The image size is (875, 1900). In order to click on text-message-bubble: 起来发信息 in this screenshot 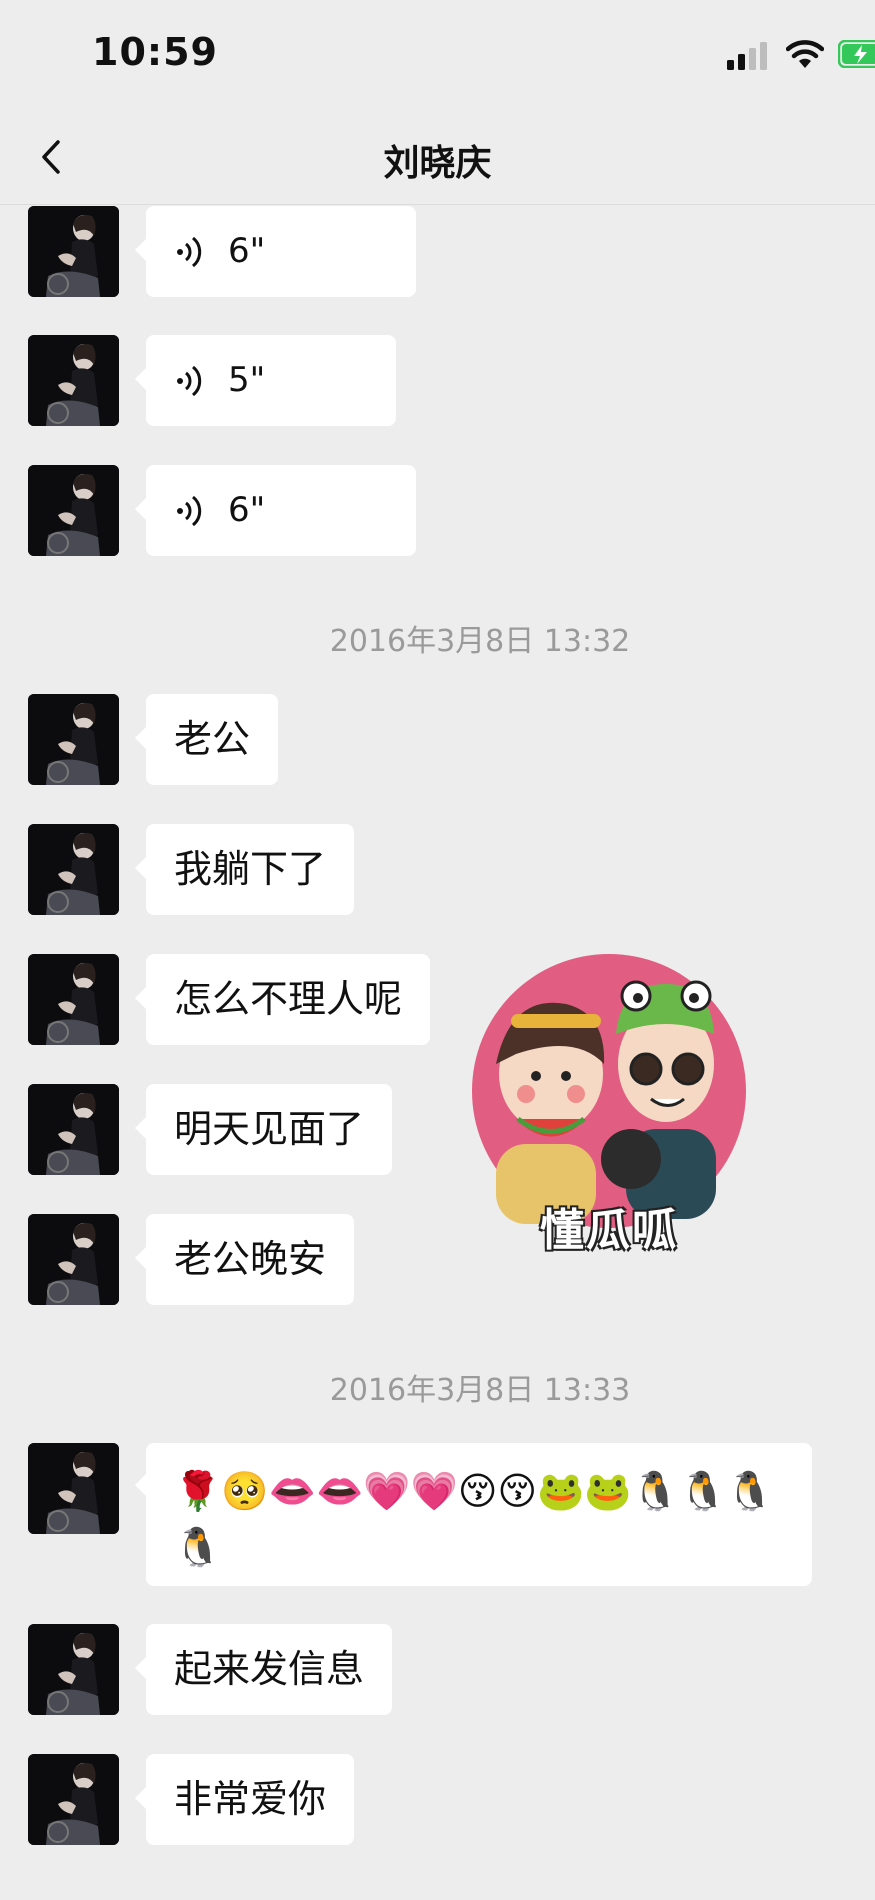, I will do `click(263, 1669)`.